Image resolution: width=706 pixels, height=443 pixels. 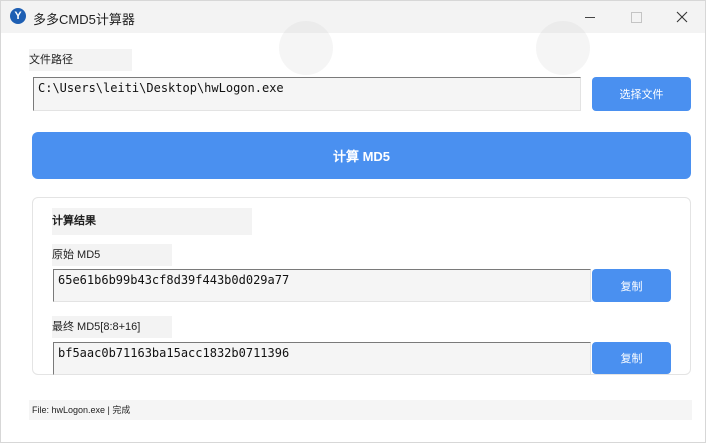 I want to click on window-title: 多多CMD5计算器, so click(x=84, y=19).